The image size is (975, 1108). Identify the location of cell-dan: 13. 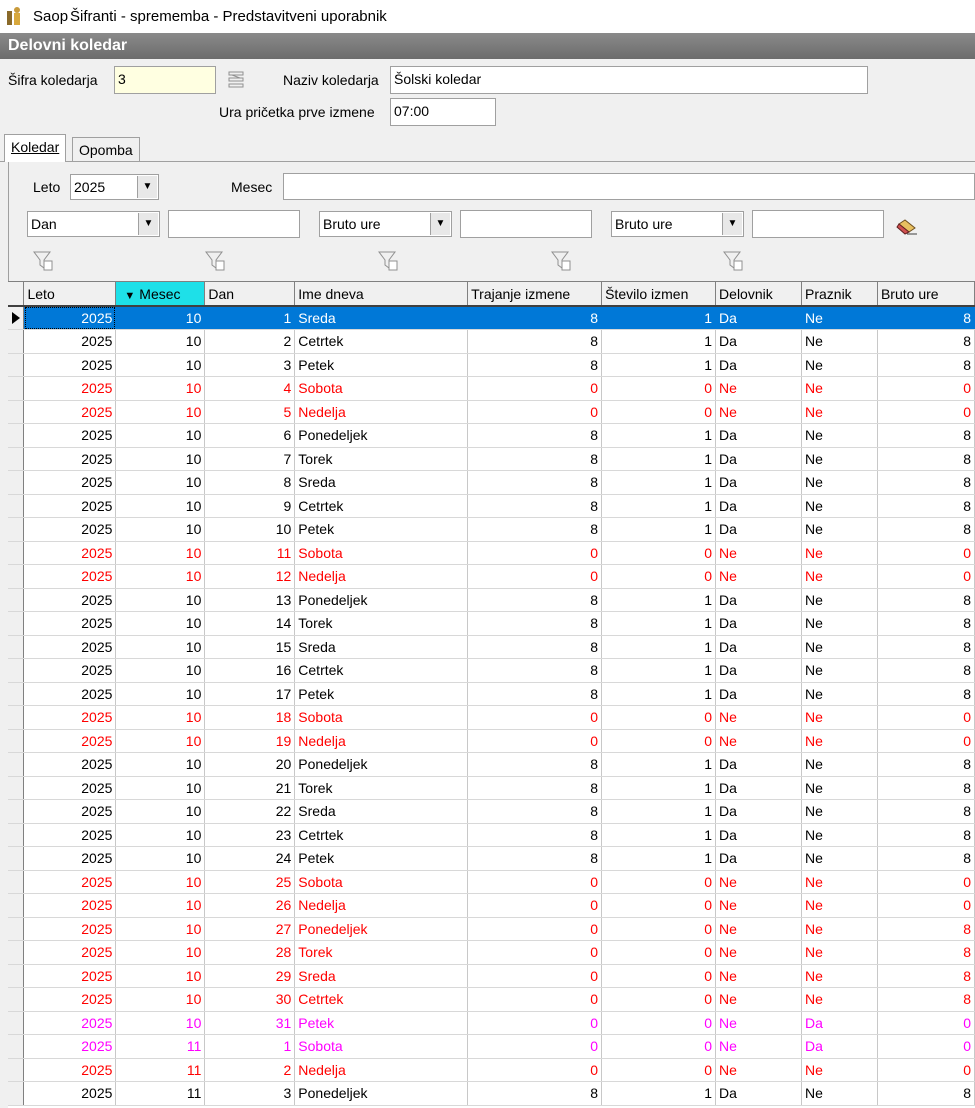
(250, 600).